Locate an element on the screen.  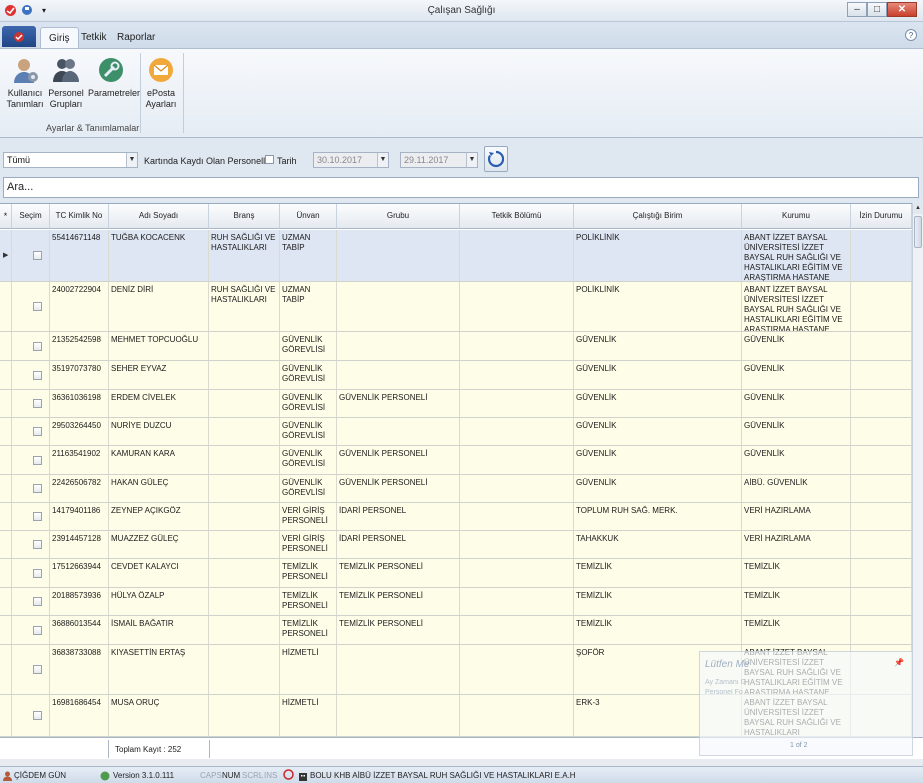
cell-tc: 24002722904 is located at coordinates (79, 306).